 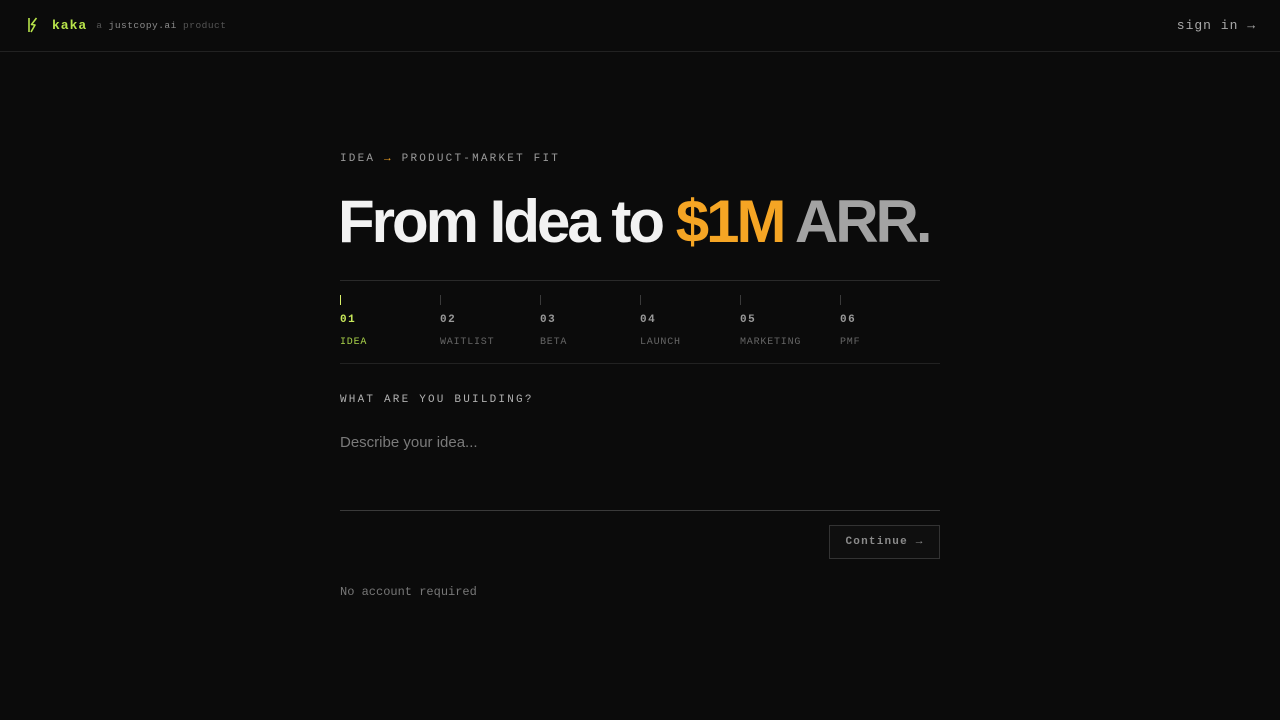 What do you see at coordinates (99, 25) in the screenshot?
I see `tagline-prefix: a` at bounding box center [99, 25].